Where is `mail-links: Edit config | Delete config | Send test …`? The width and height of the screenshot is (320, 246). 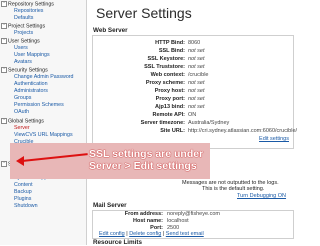
mail-links: Edit config | Delete config | Send test … is located at coordinates (151, 234).